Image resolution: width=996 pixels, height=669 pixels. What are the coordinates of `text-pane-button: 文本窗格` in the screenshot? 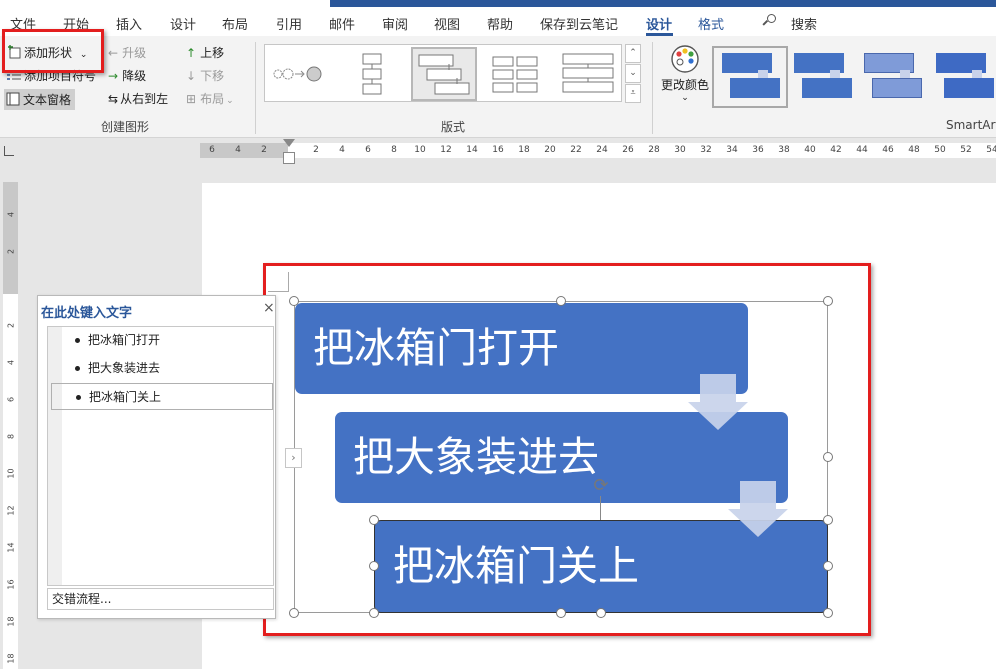 It's located at (40, 99).